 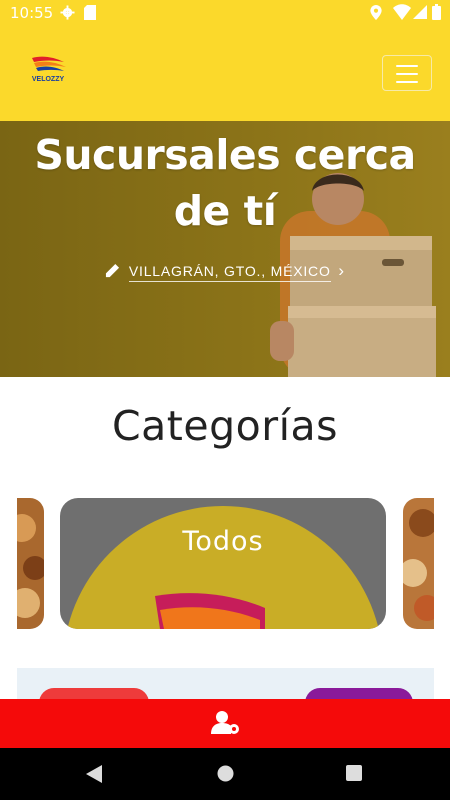 I want to click on system-nav-bar, so click(x=225, y=774).